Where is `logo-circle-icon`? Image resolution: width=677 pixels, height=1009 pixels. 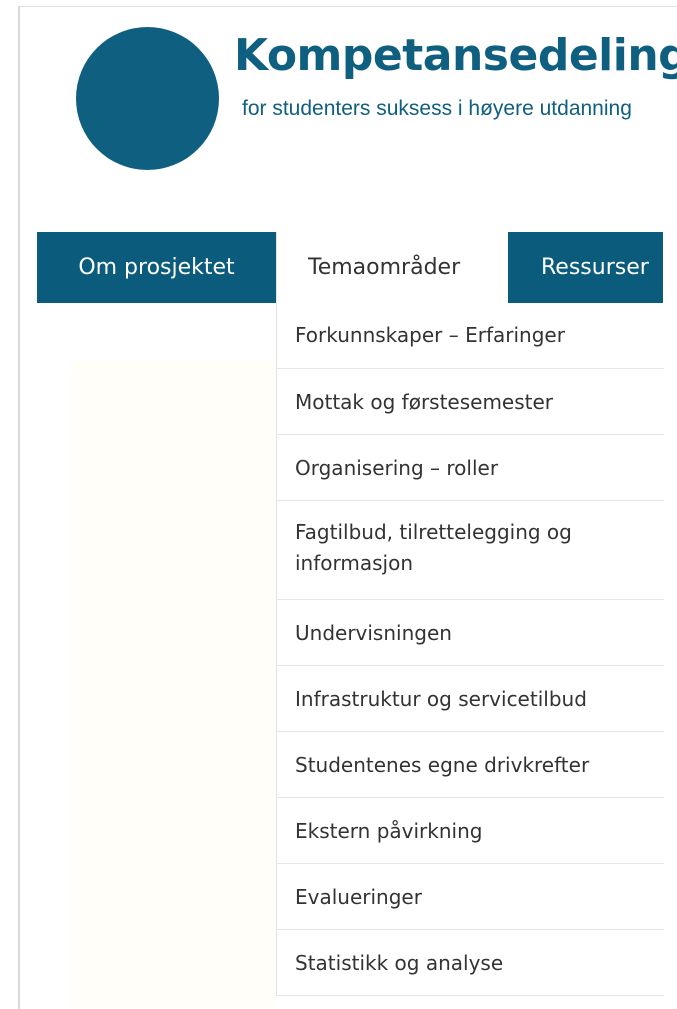
logo-circle-icon is located at coordinates (147, 98).